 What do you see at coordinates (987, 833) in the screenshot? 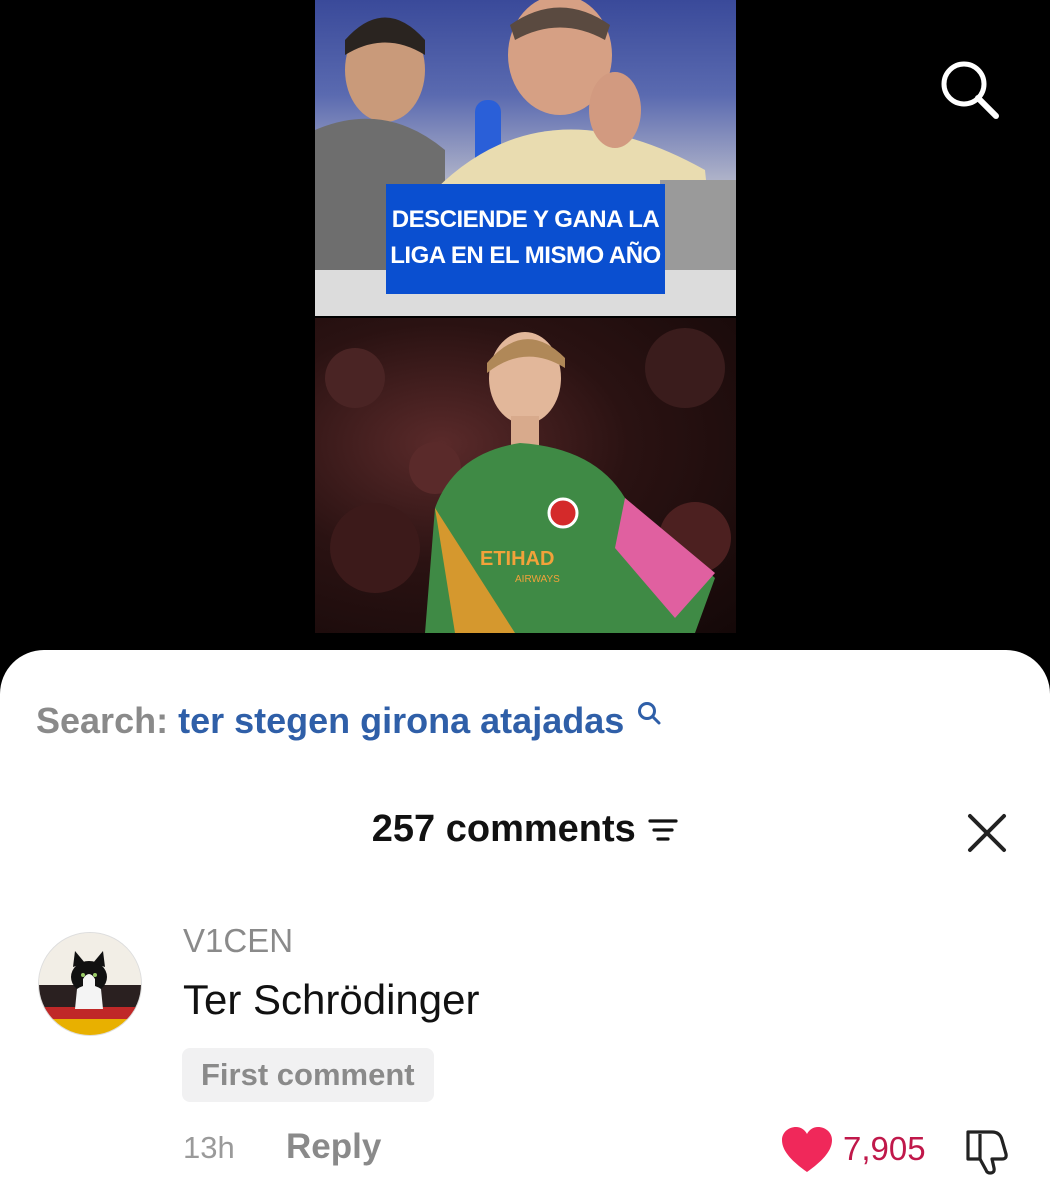
I see `close-icon` at bounding box center [987, 833].